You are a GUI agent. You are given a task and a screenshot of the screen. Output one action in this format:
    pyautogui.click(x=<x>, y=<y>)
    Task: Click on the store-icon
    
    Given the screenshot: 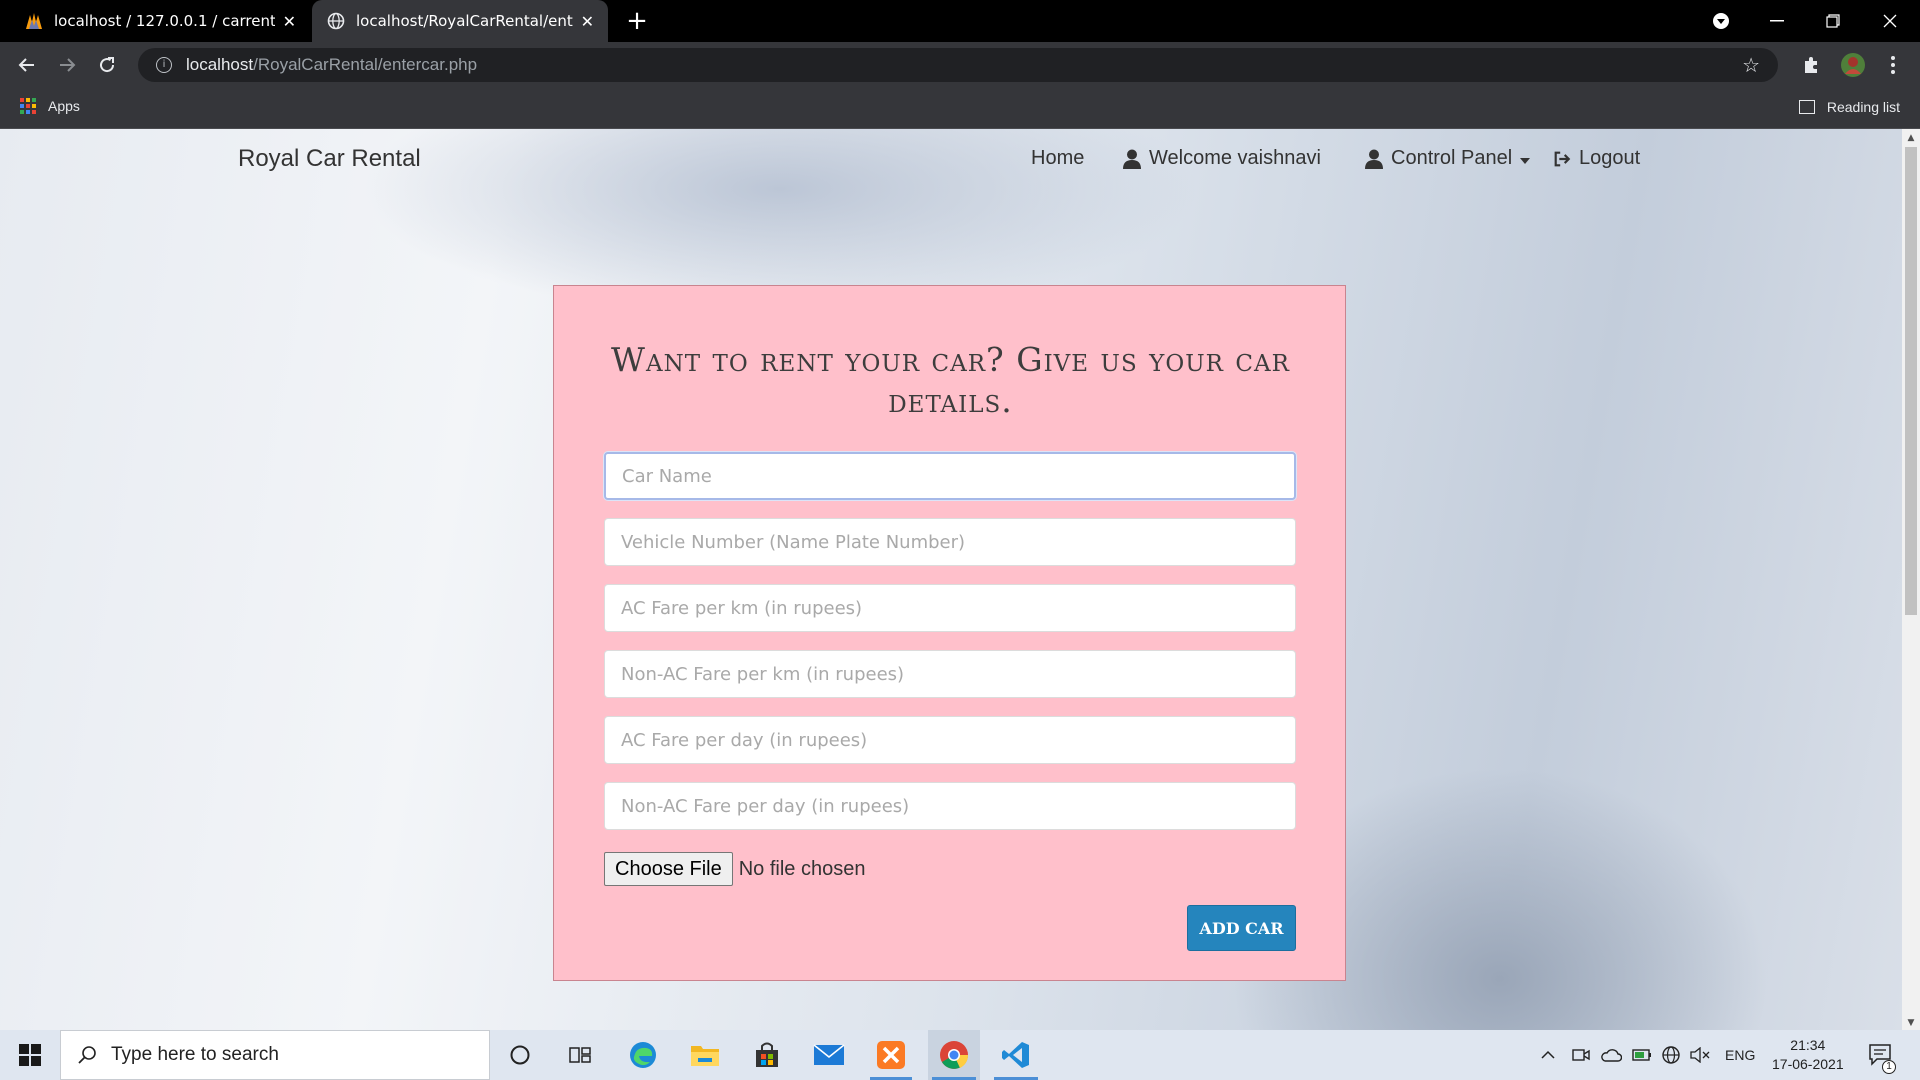 What is the action you would take?
    pyautogui.click(x=767, y=1055)
    